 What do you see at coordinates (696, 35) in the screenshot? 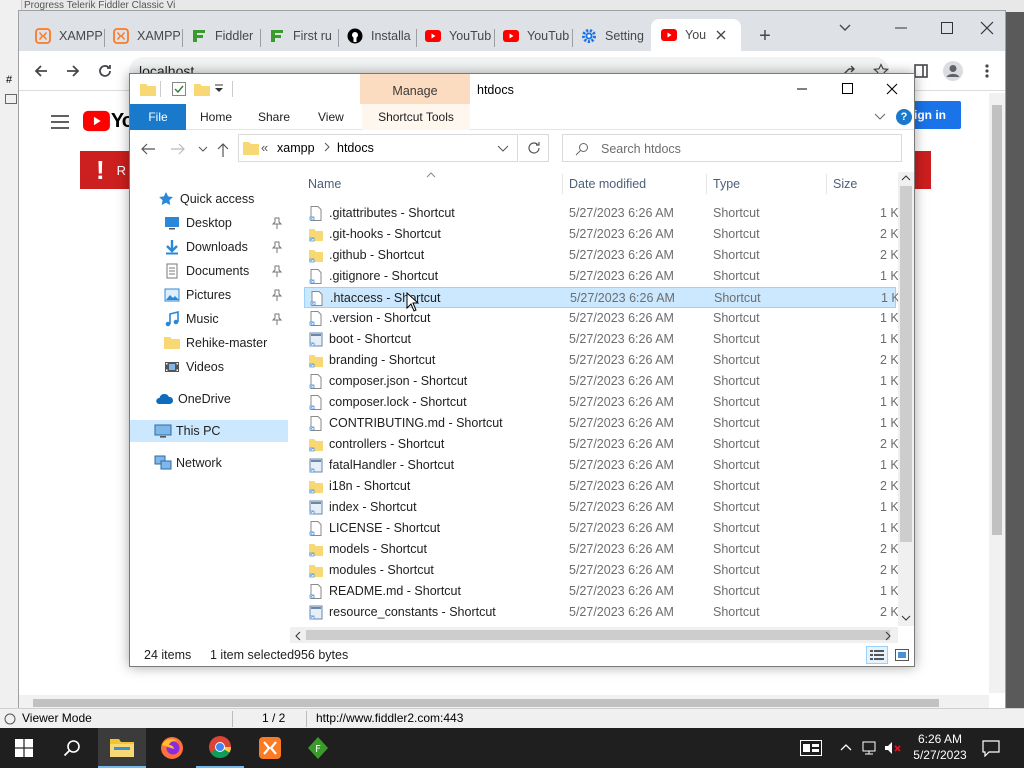
I see `browser-tab: You` at bounding box center [696, 35].